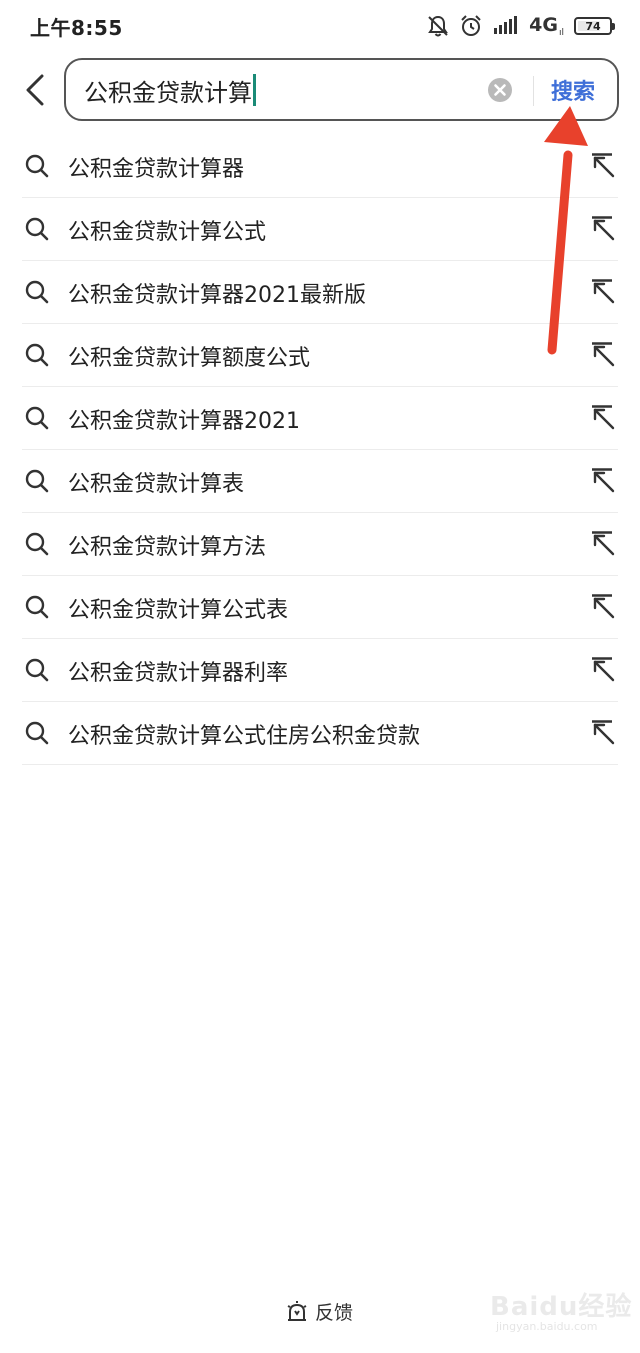 The height and width of the screenshot is (1353, 640). I want to click on suggestion-text: 公积金贷款计算公式, so click(167, 232).